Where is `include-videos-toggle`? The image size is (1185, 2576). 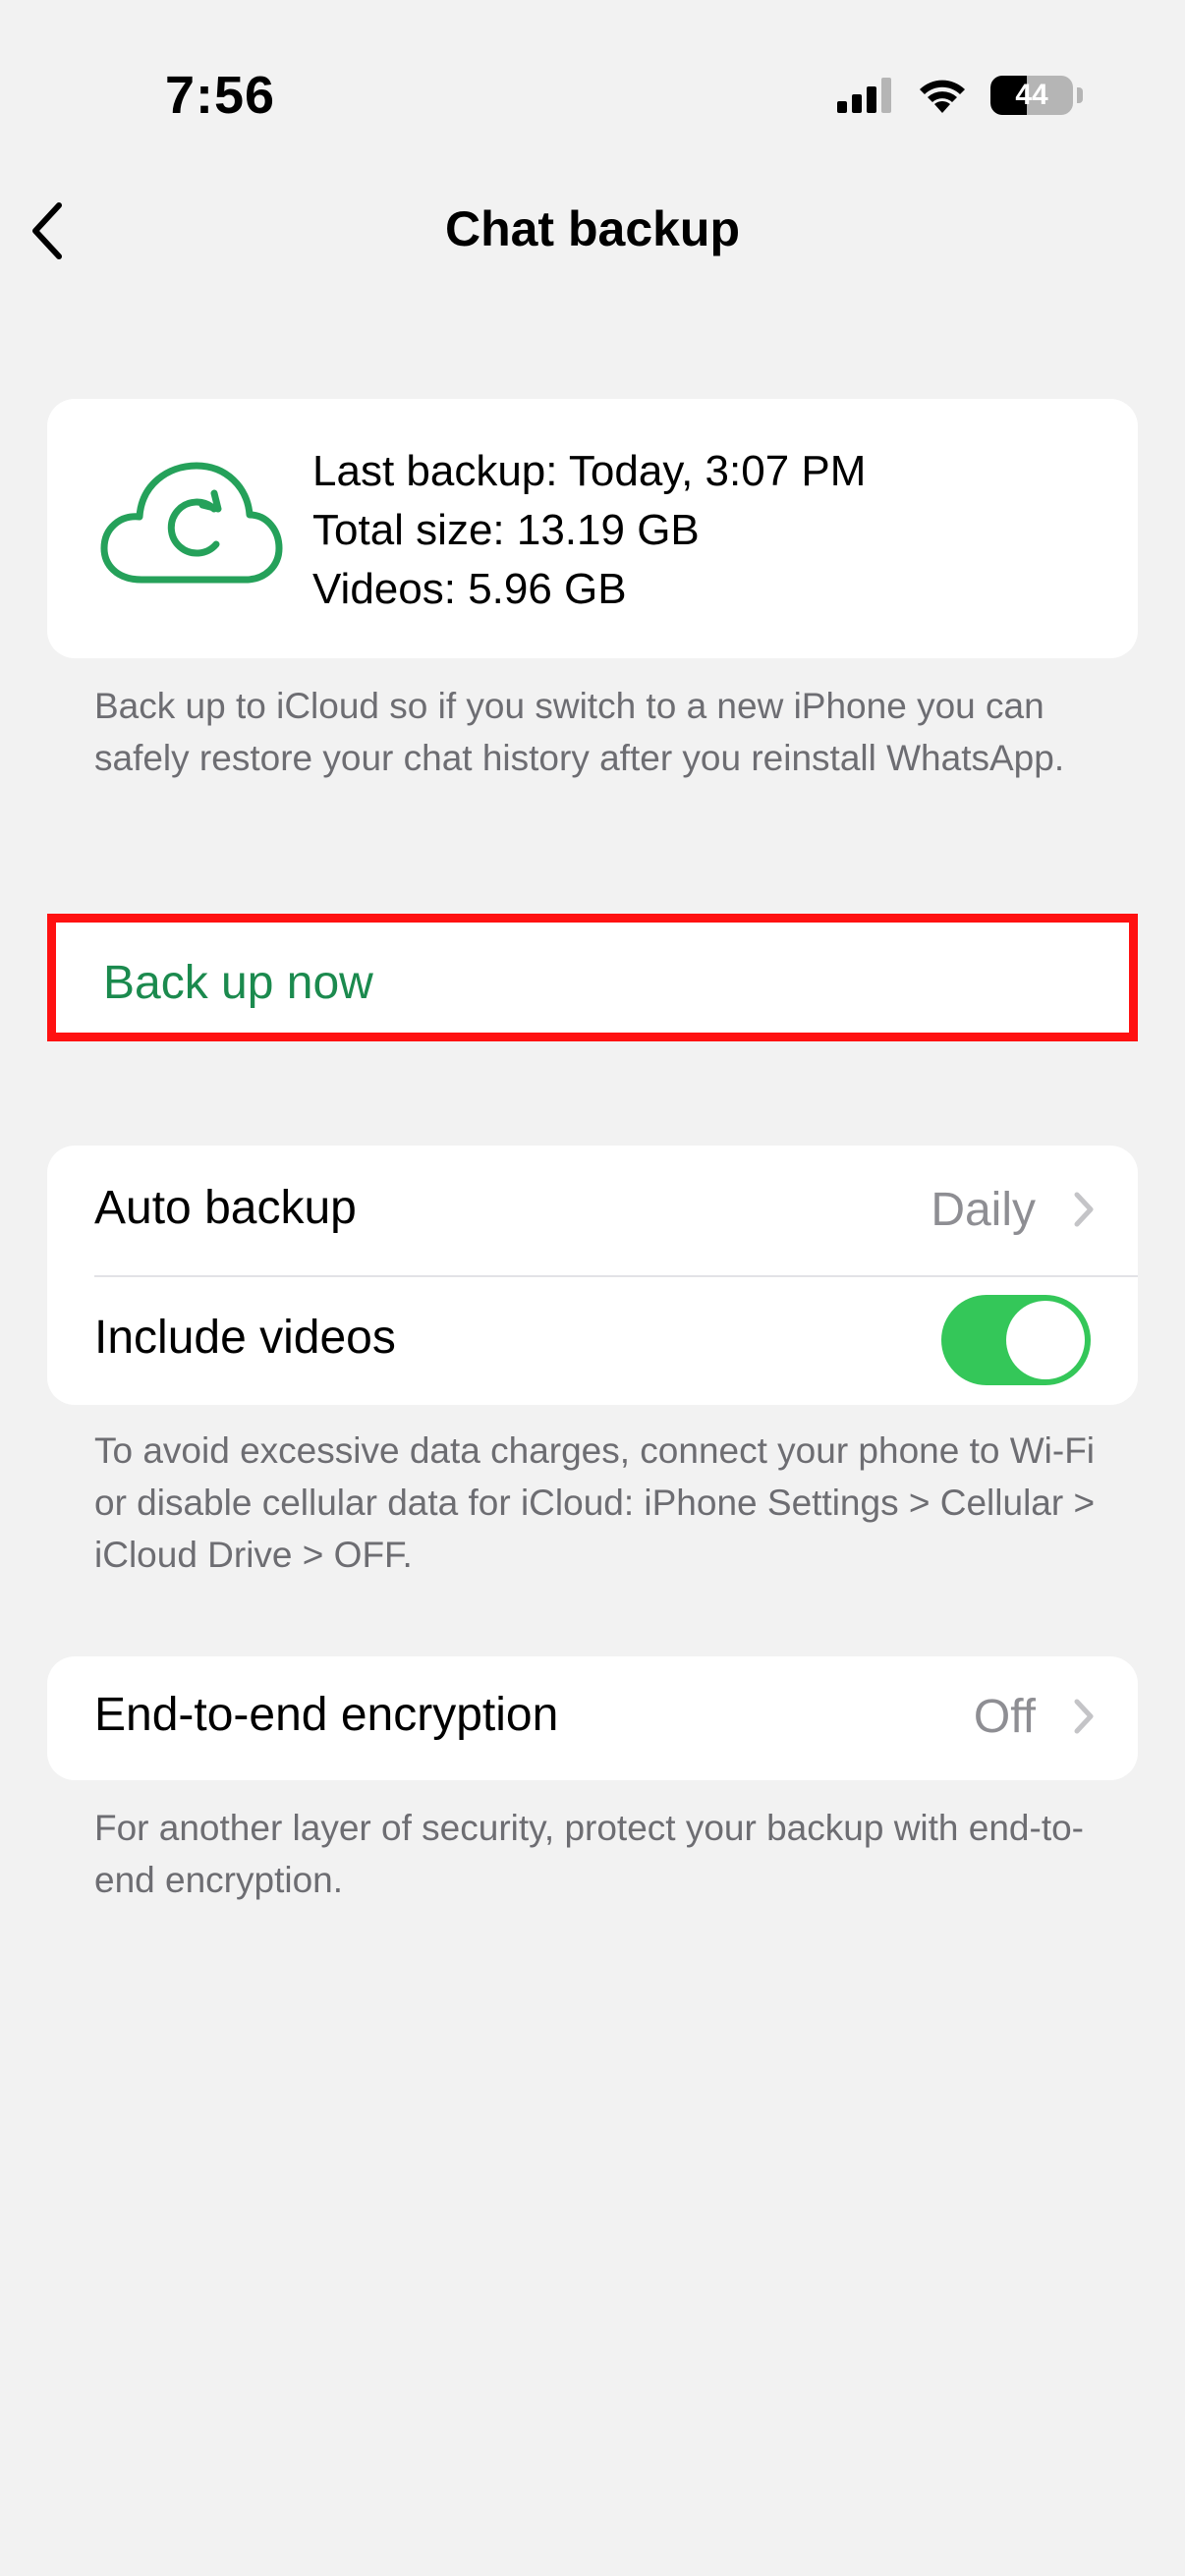
include-videos-toggle is located at coordinates (1016, 1340).